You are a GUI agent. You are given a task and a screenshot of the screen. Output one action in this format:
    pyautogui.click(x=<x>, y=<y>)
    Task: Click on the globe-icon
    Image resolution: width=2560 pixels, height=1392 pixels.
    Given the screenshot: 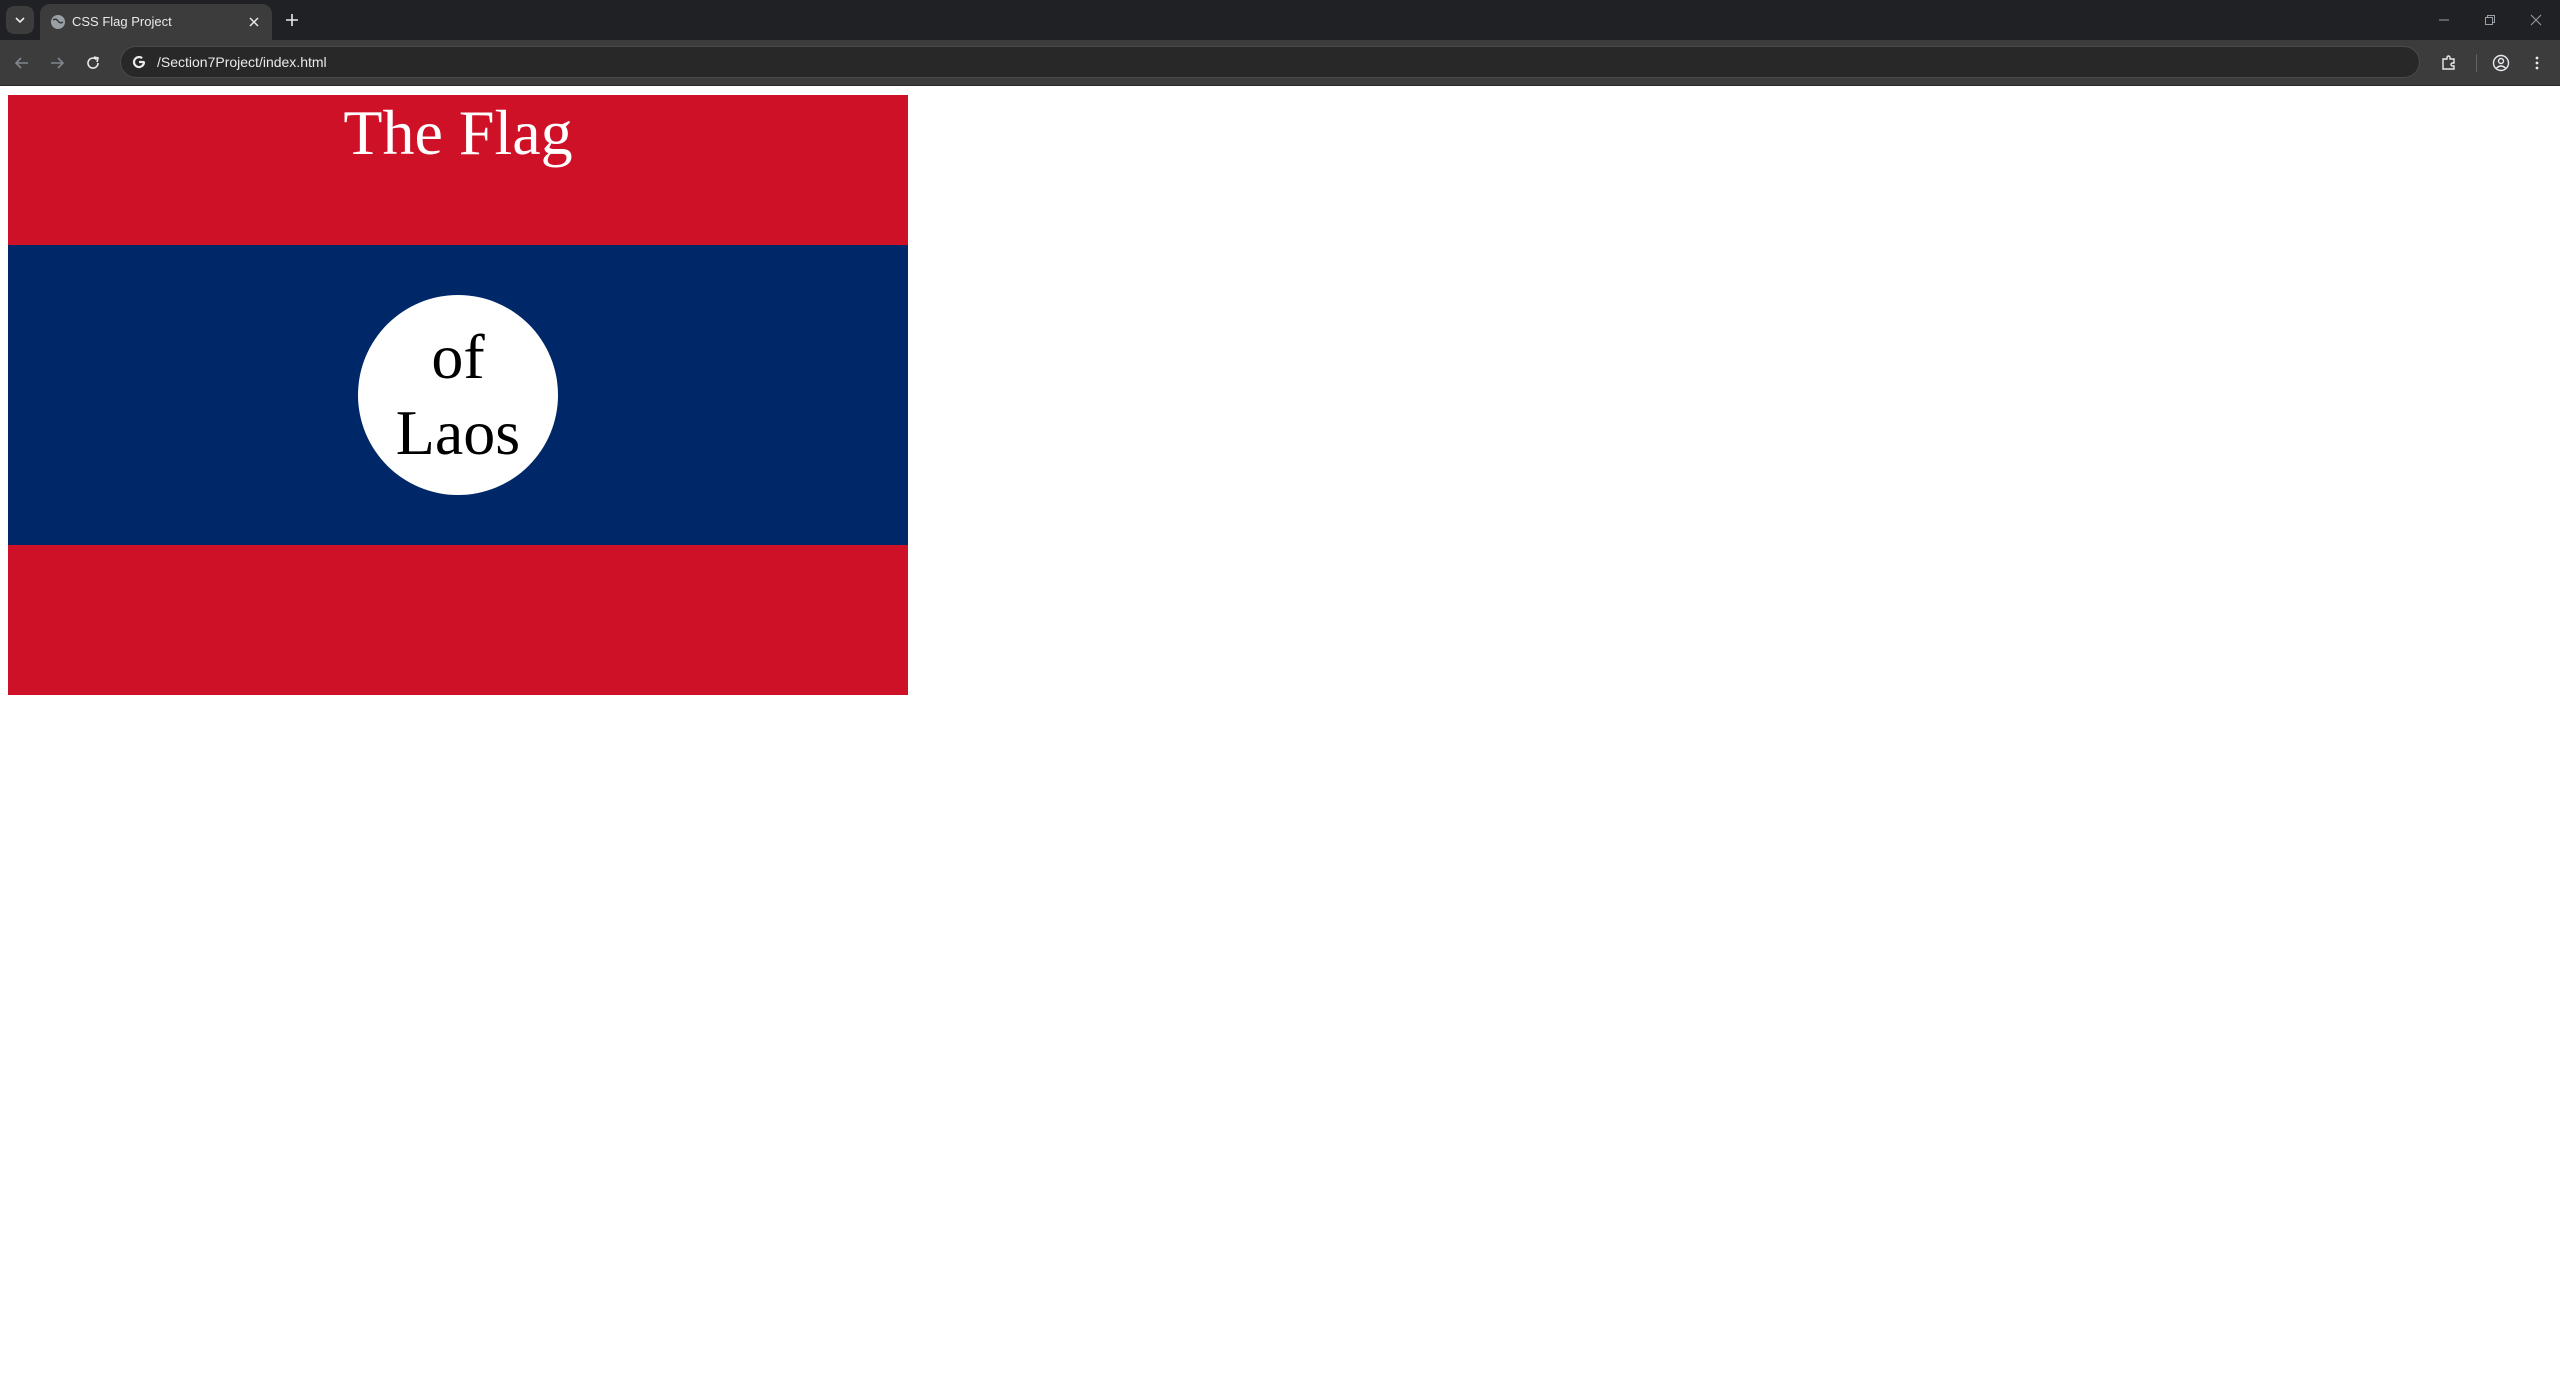 What is the action you would take?
    pyautogui.click(x=58, y=22)
    